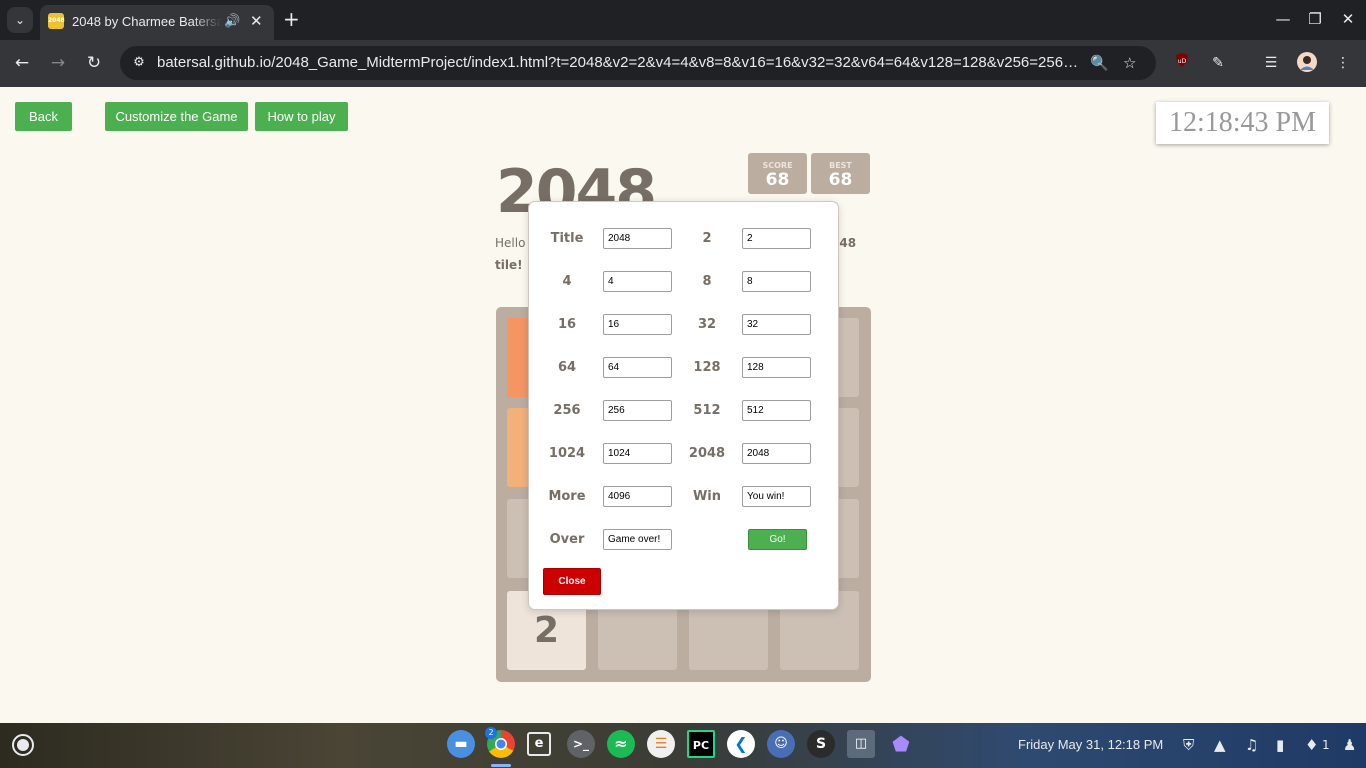 This screenshot has width=1366, height=768. Describe the element at coordinates (707, 410) in the screenshot. I see `label-512: 512` at that location.